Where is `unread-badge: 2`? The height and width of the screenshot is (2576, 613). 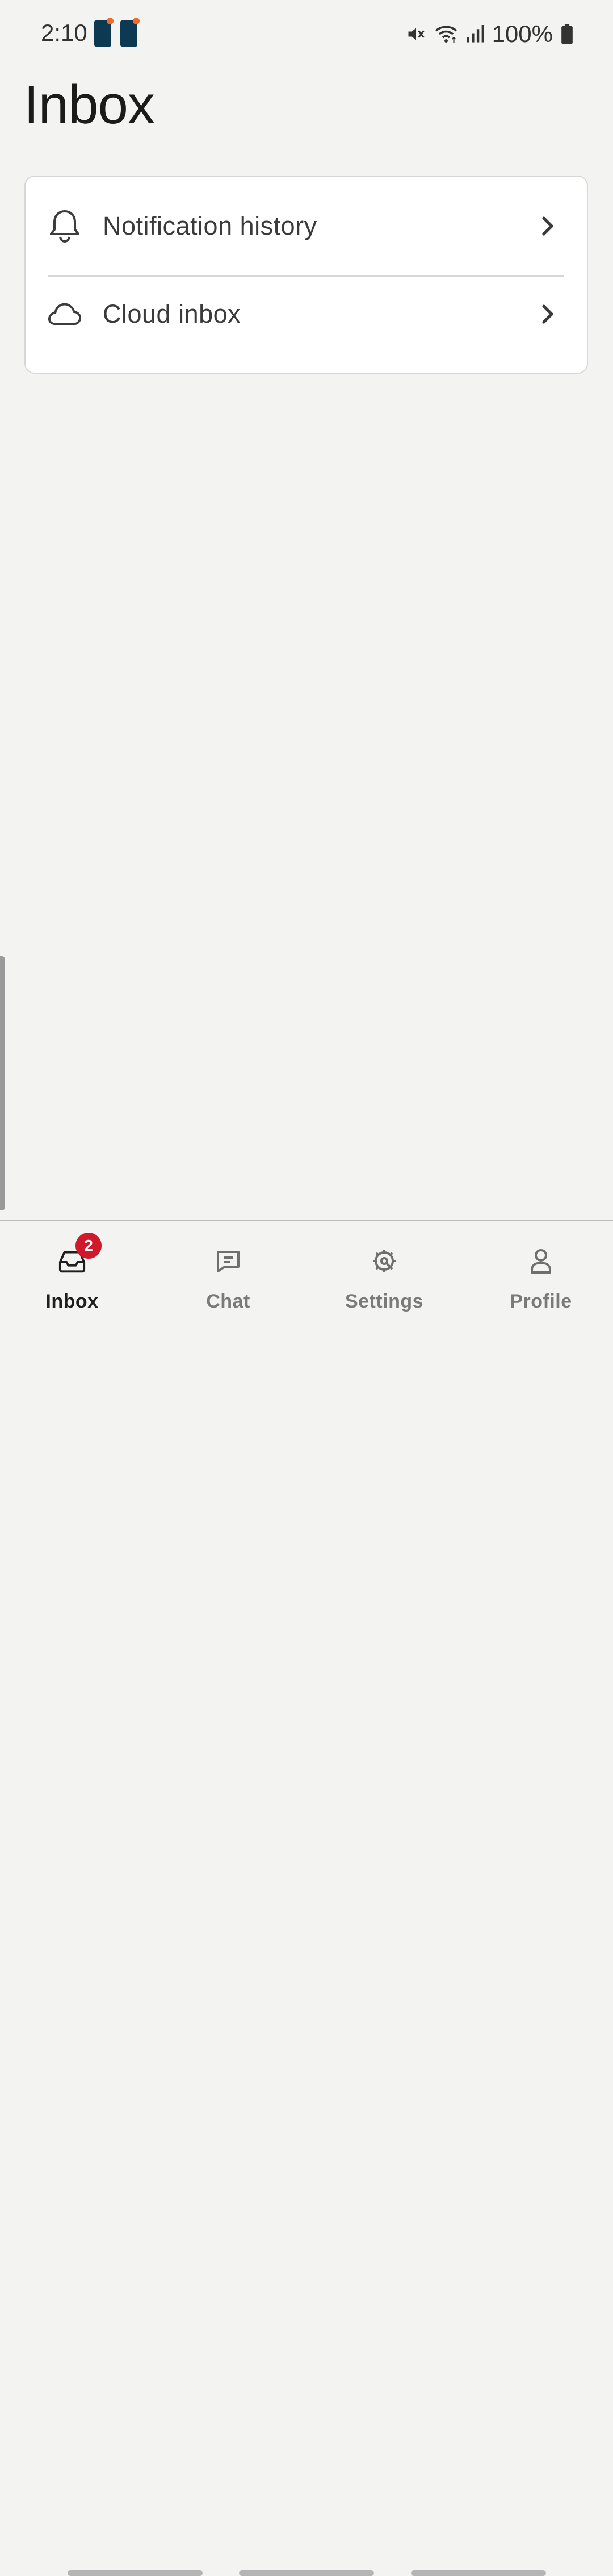
unread-badge: 2 is located at coordinates (88, 1246).